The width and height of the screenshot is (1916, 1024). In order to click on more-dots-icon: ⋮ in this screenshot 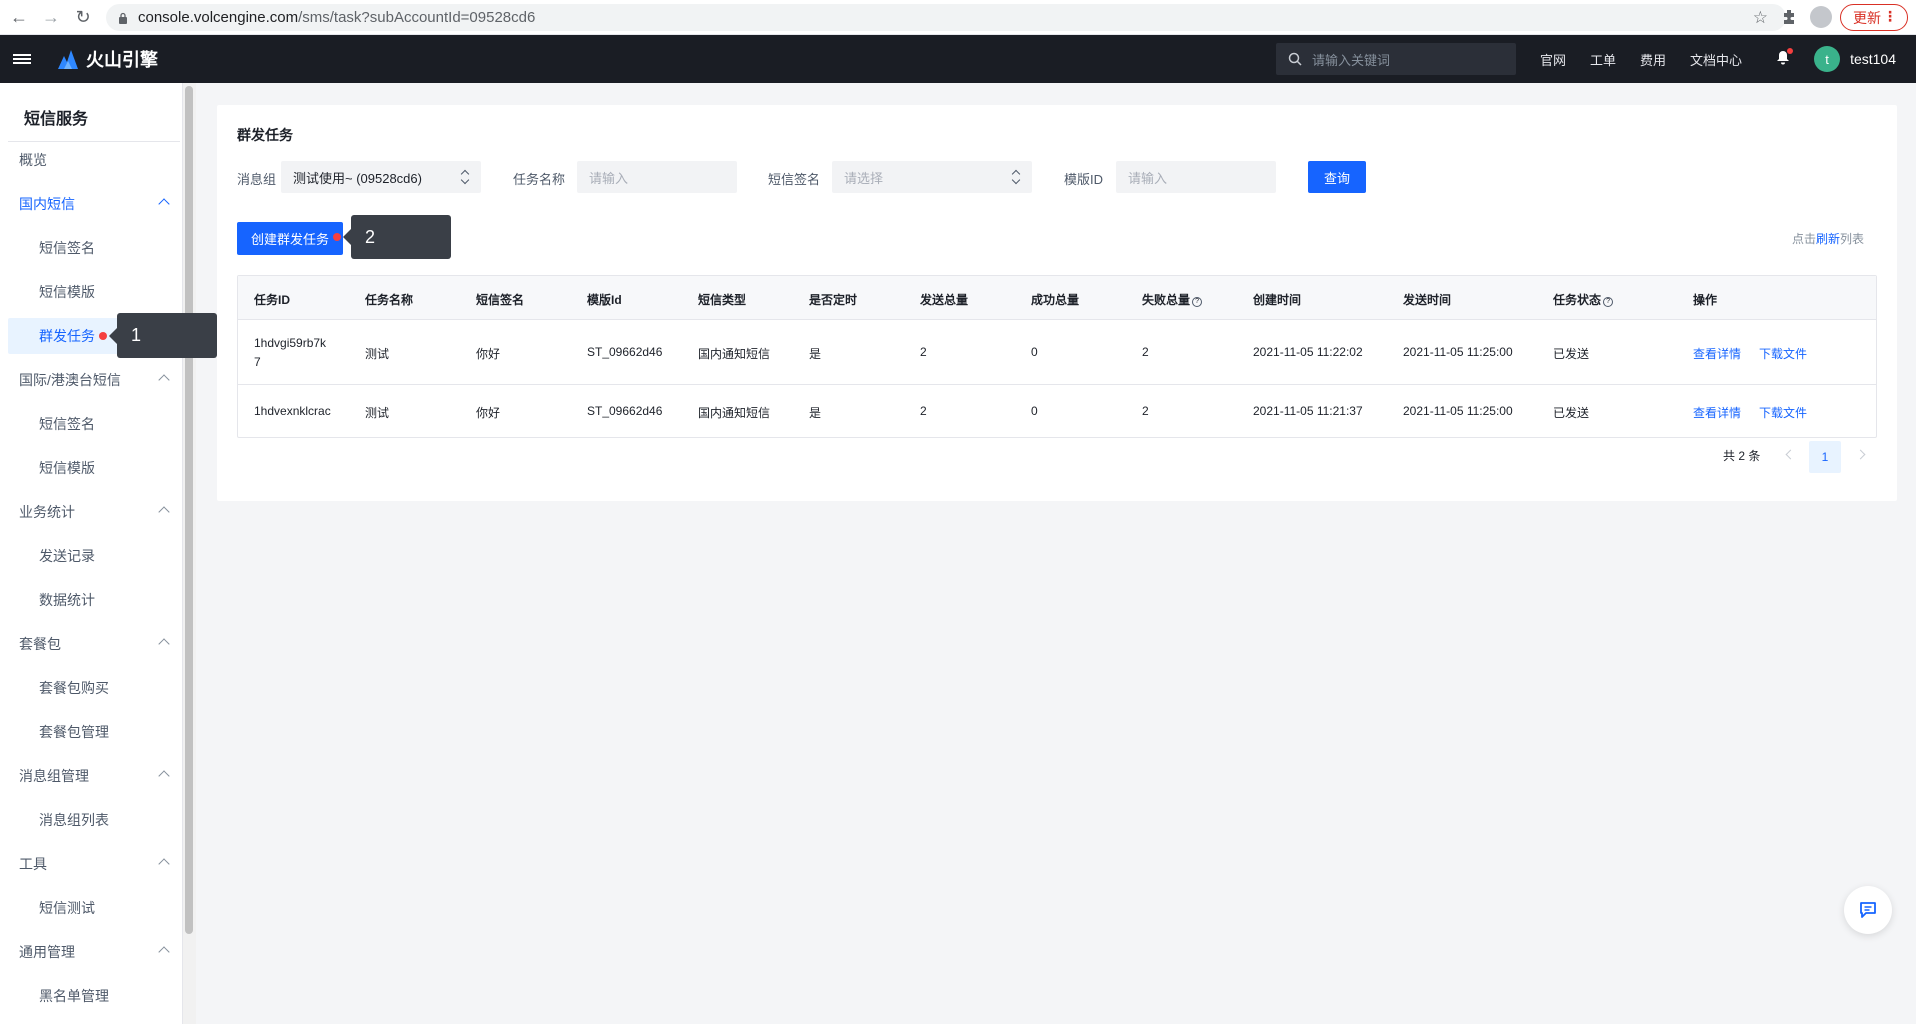, I will do `click(1890, 16)`.